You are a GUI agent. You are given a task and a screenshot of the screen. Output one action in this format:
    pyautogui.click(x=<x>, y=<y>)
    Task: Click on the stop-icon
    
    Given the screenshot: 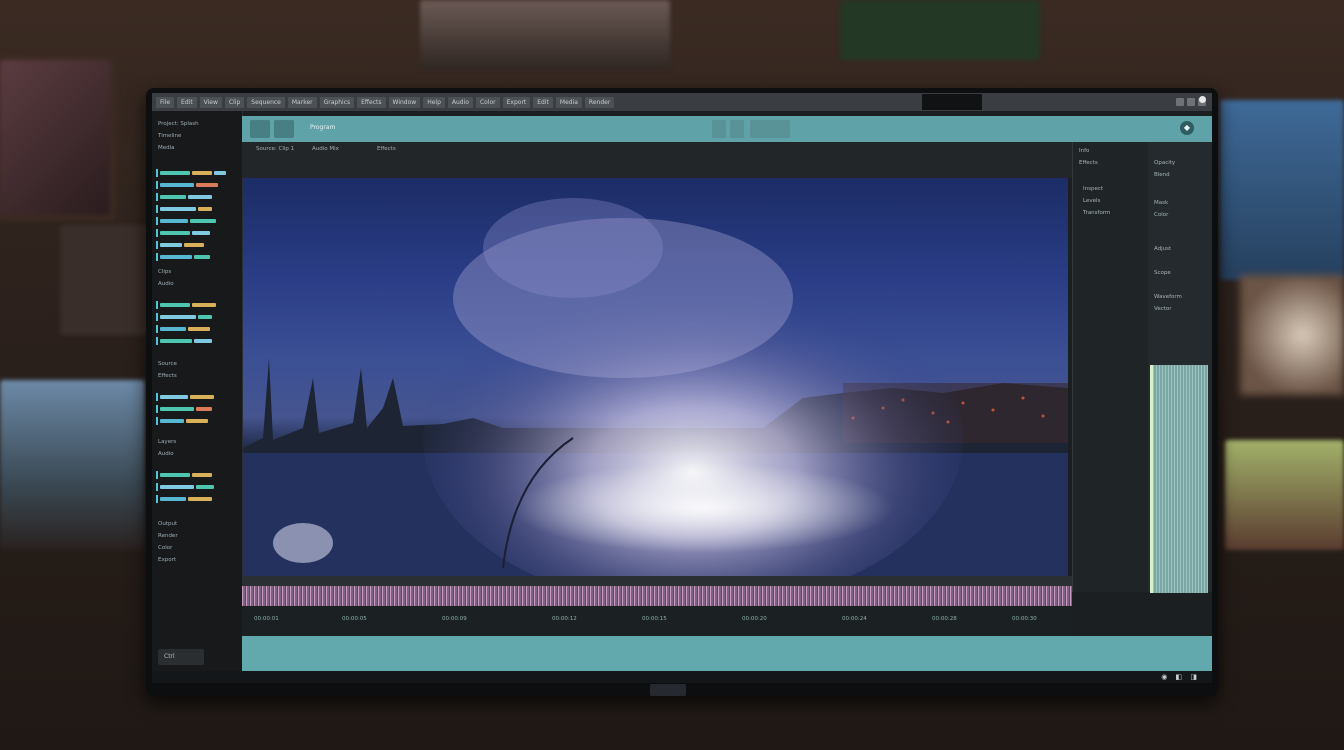 What is the action you would take?
    pyautogui.click(x=737, y=129)
    